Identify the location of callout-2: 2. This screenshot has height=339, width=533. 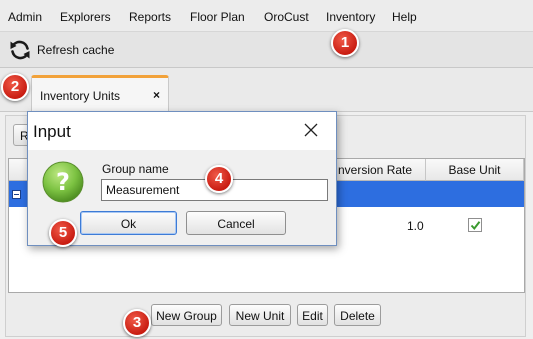
(15, 87).